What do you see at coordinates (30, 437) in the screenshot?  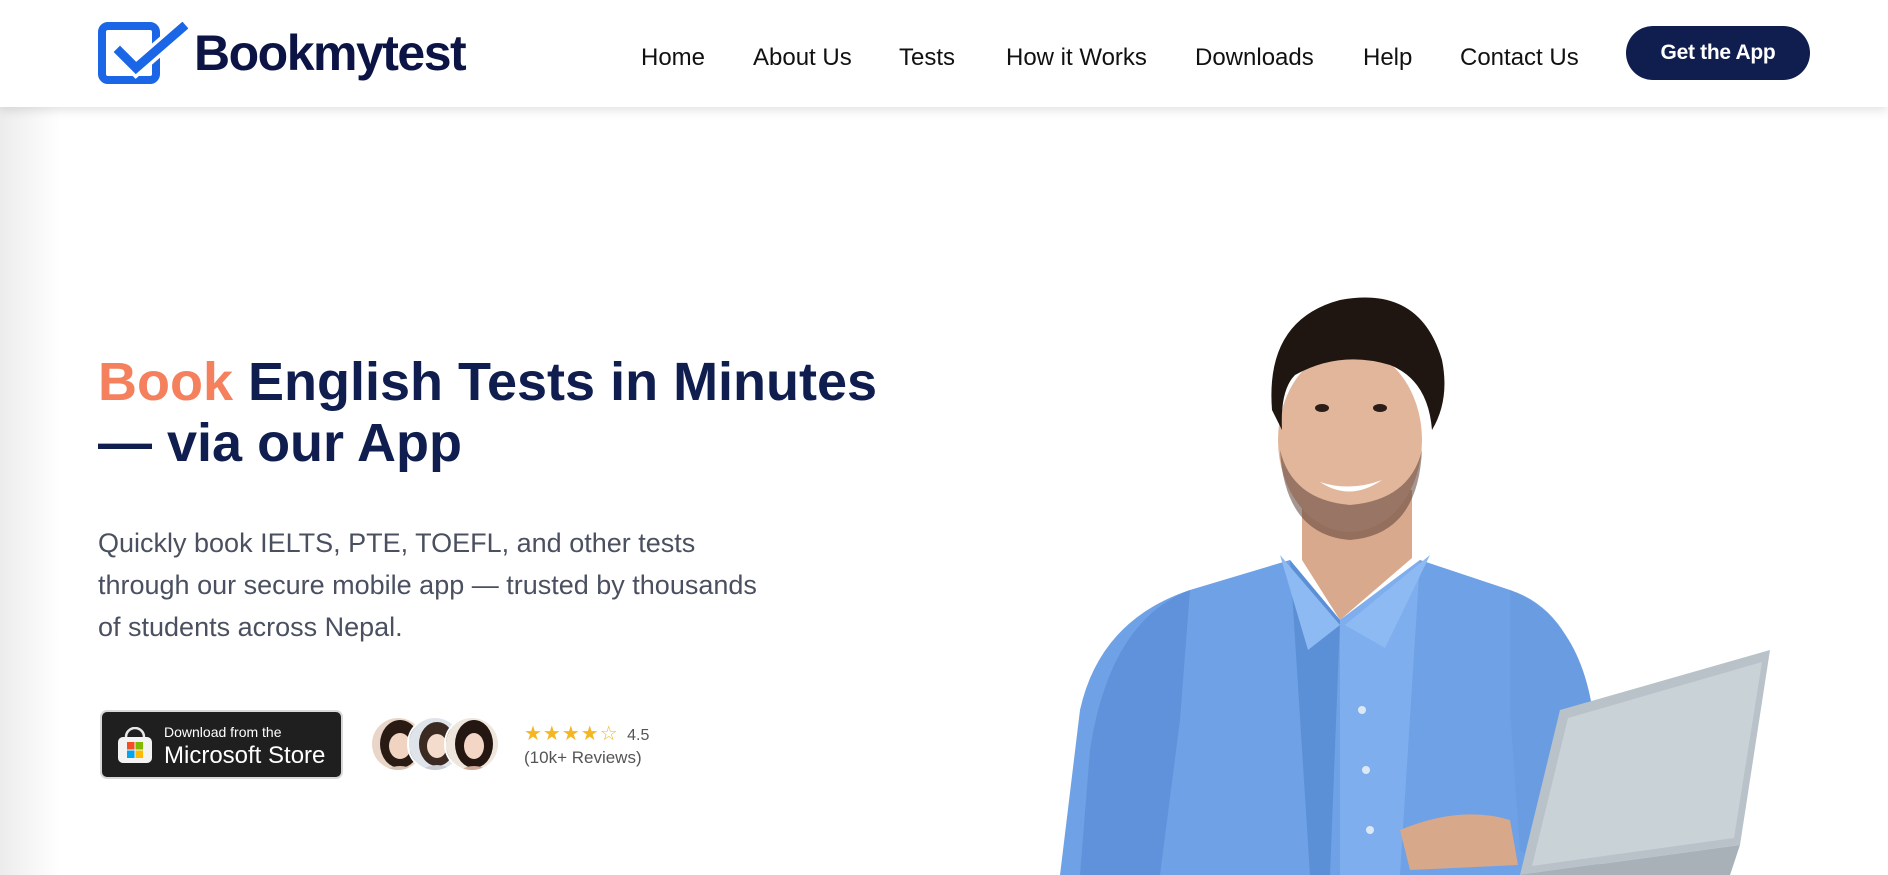 I see `page-left-shade` at bounding box center [30, 437].